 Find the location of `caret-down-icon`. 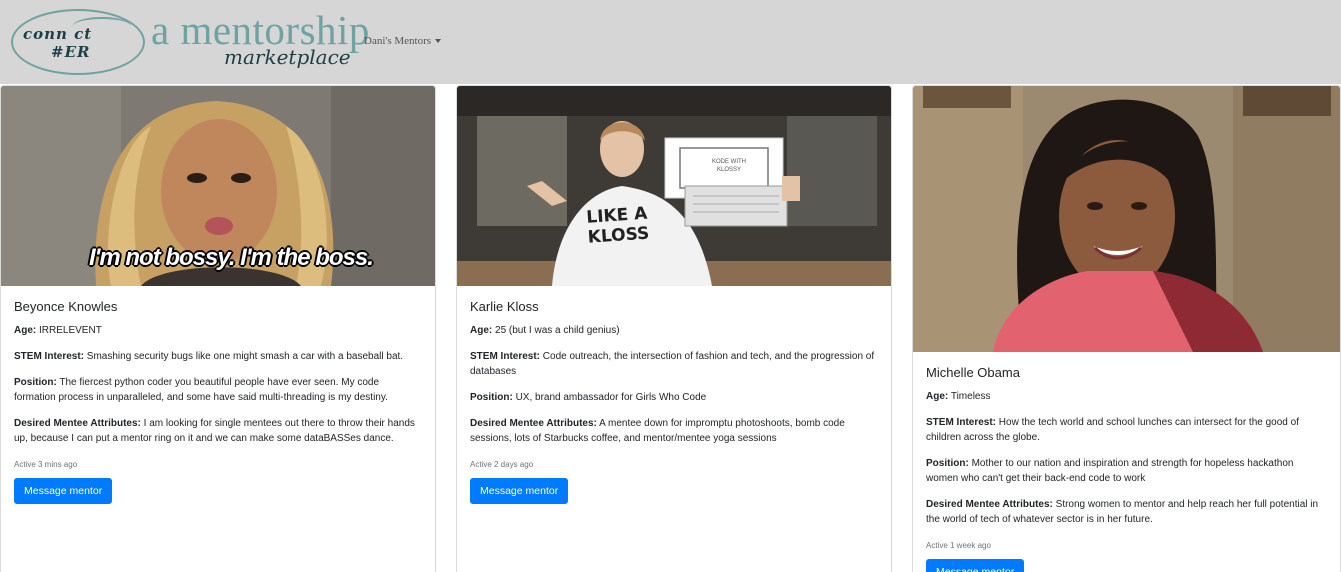

caret-down-icon is located at coordinates (438, 41).